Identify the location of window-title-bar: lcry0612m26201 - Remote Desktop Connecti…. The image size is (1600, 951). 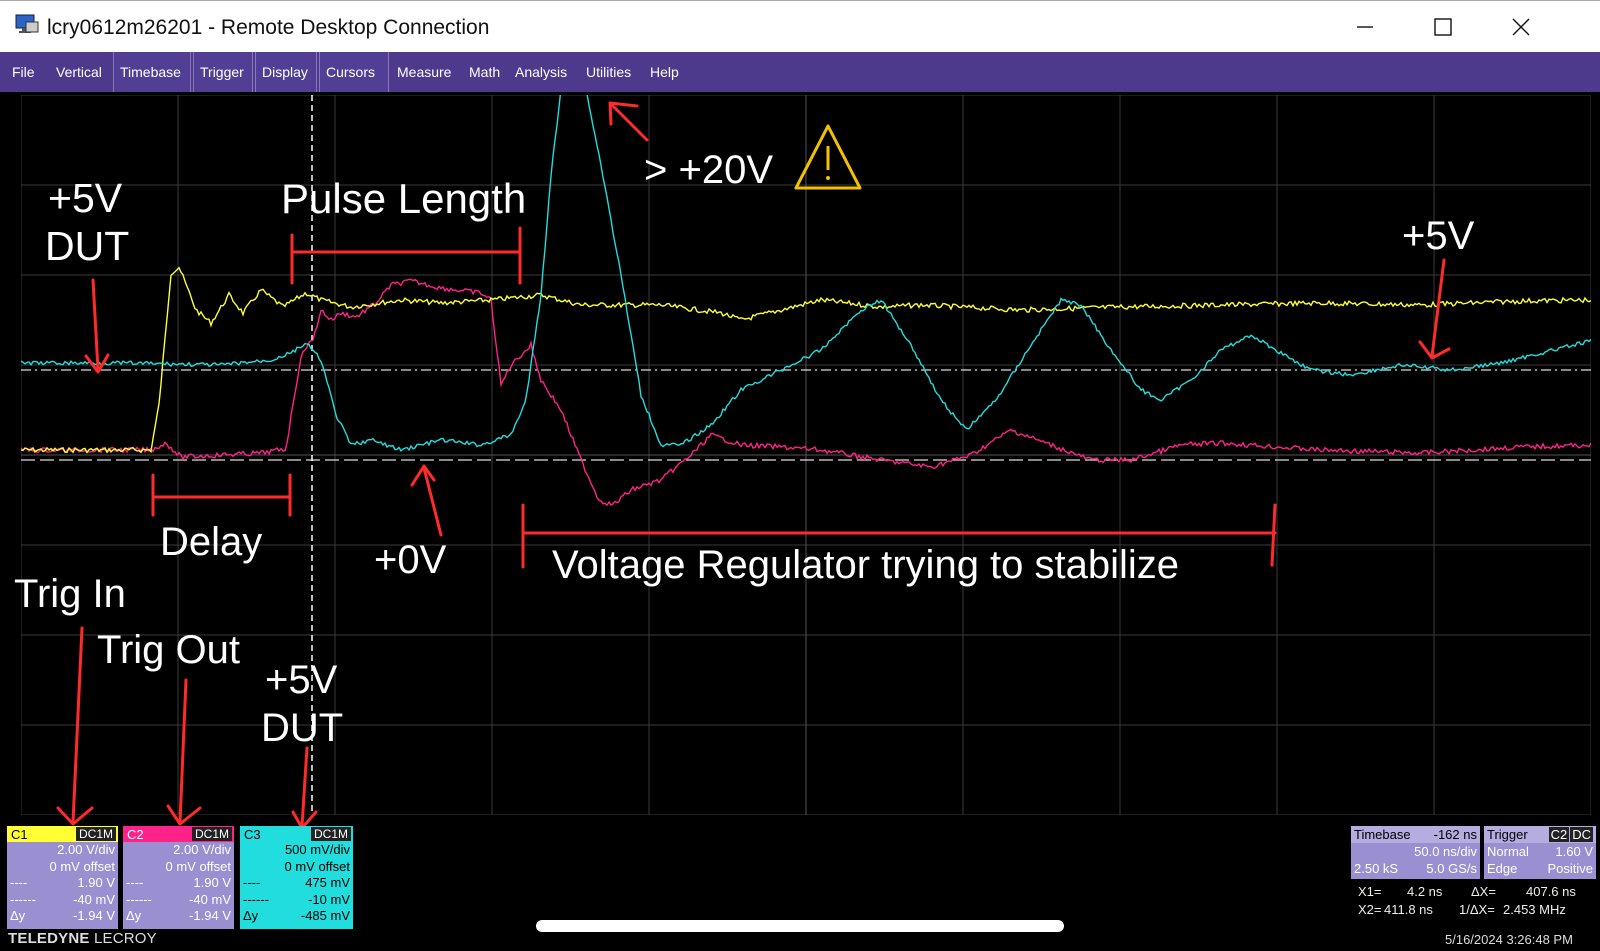
(800, 26).